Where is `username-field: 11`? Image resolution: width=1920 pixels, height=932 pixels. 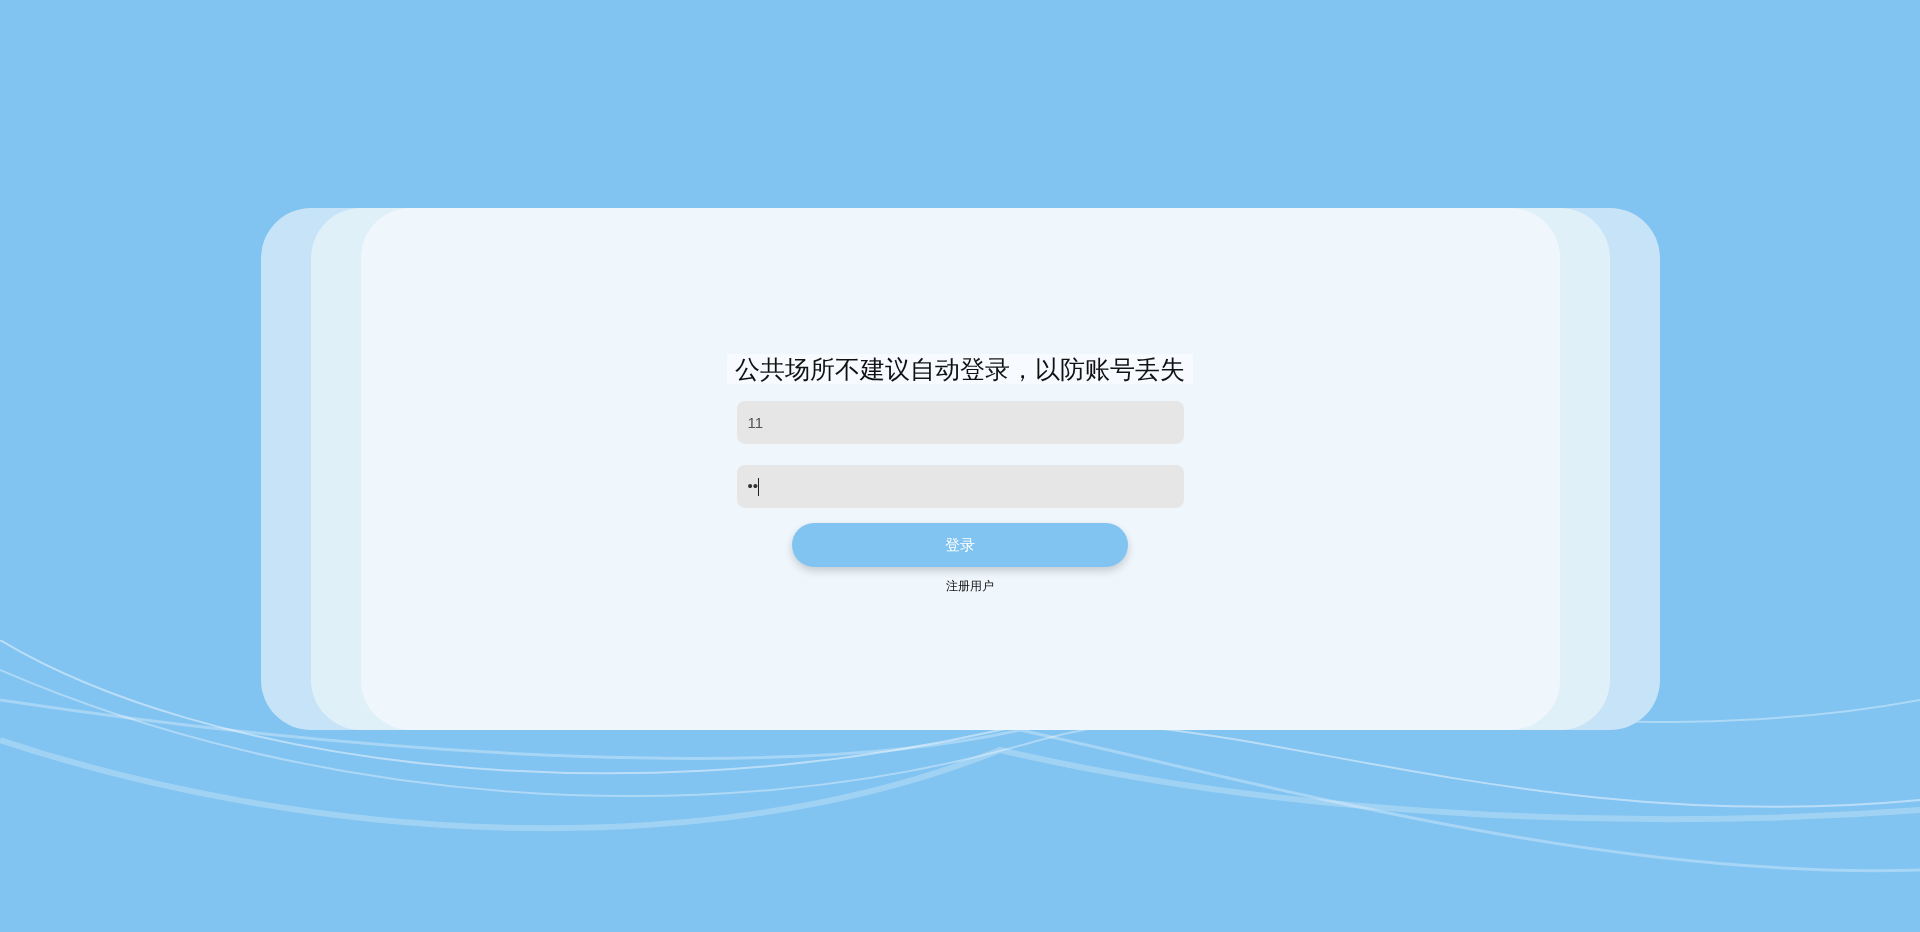 username-field: 11 is located at coordinates (960, 422).